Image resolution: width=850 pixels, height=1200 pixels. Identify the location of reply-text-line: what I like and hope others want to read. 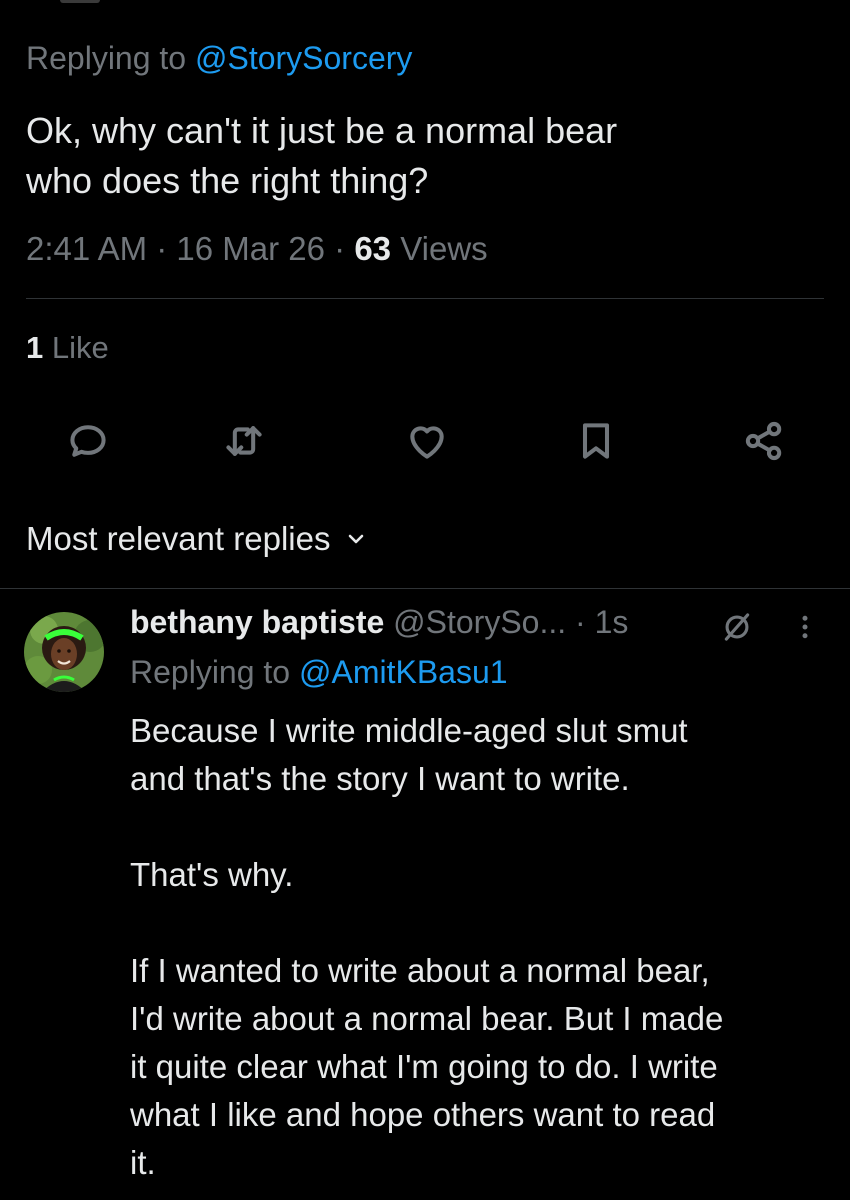
(423, 1114).